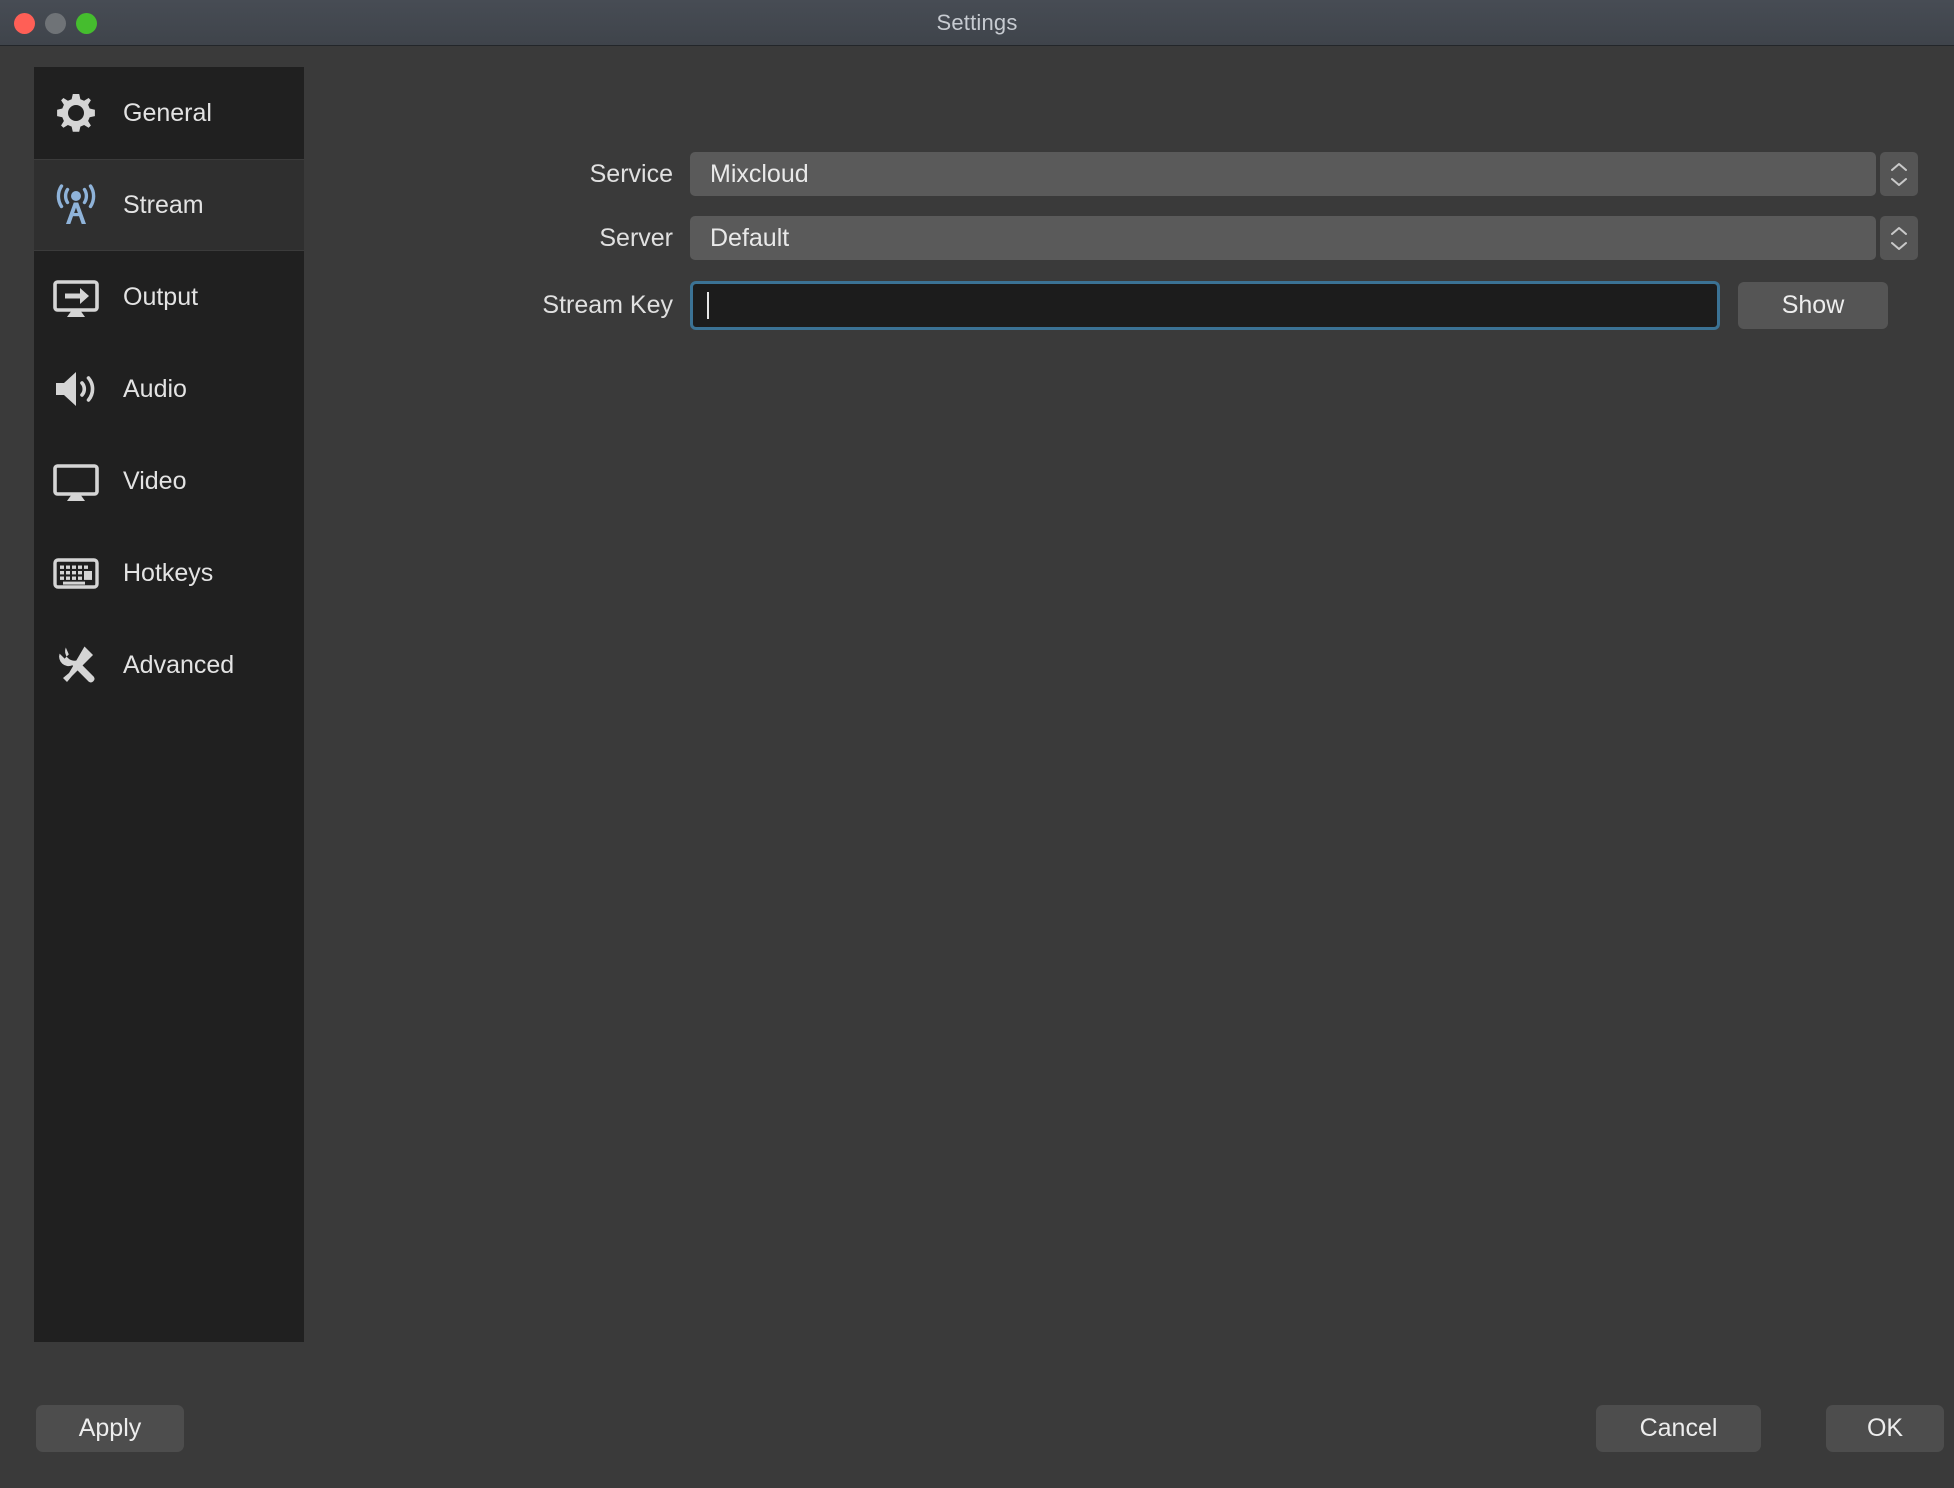  I want to click on display-icon, so click(76, 481).